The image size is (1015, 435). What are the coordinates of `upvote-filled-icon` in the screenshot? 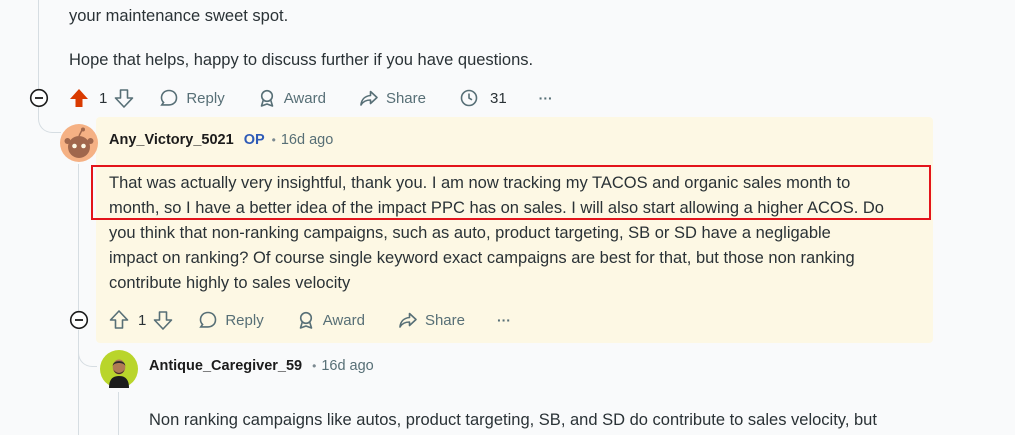 It's located at (79, 98).